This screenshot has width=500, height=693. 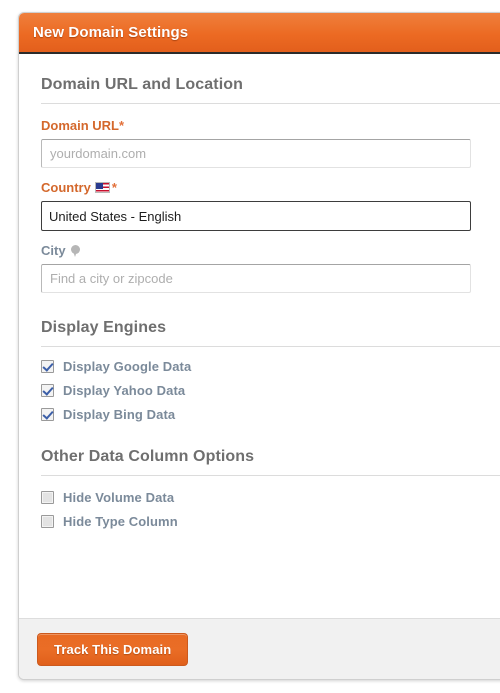 What do you see at coordinates (256, 278) in the screenshot?
I see `city-input` at bounding box center [256, 278].